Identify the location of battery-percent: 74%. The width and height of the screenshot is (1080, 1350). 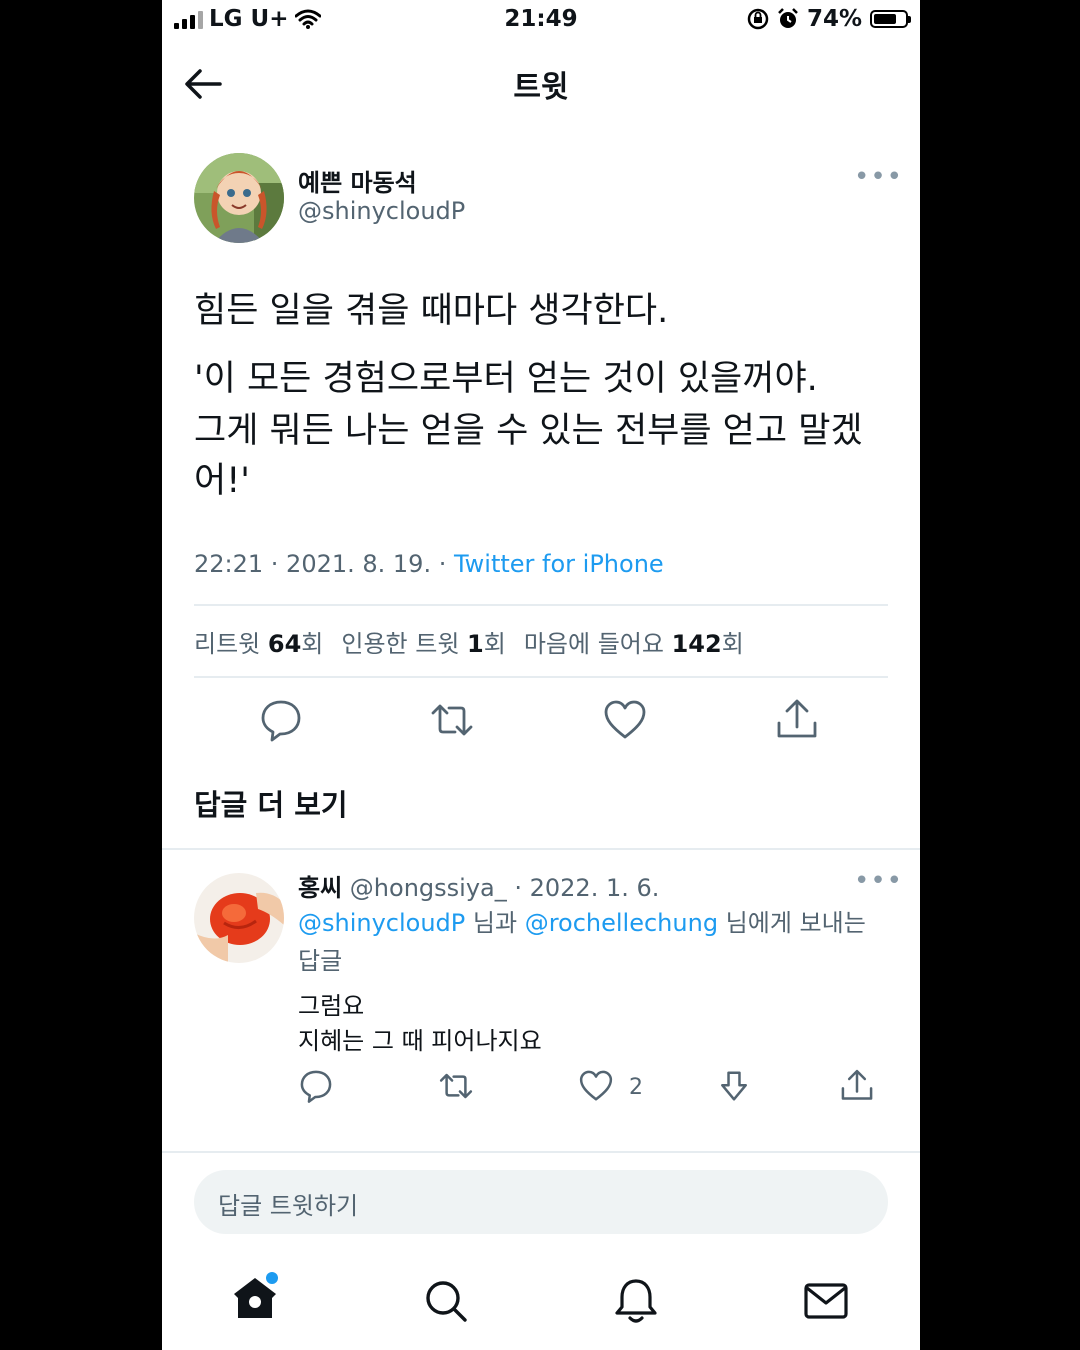
(834, 19).